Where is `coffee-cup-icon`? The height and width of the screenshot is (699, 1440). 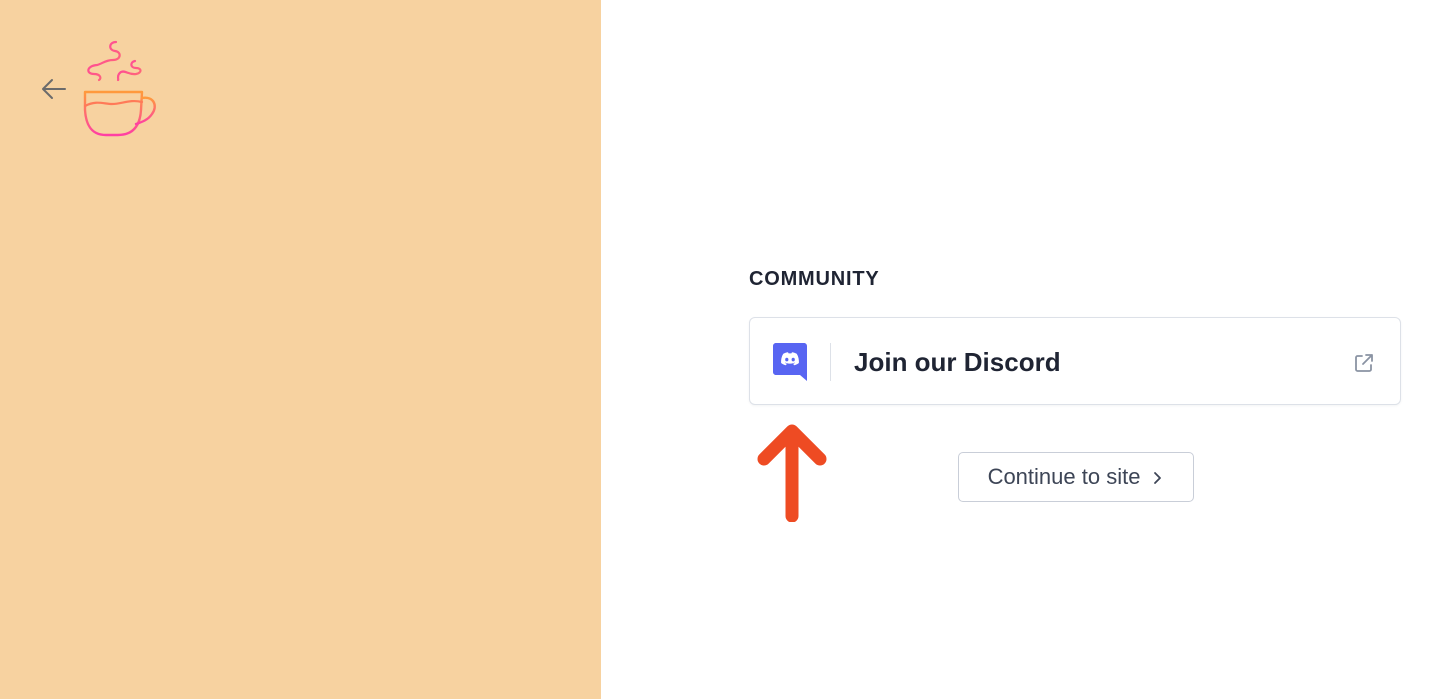
coffee-cup-icon is located at coordinates (119, 90).